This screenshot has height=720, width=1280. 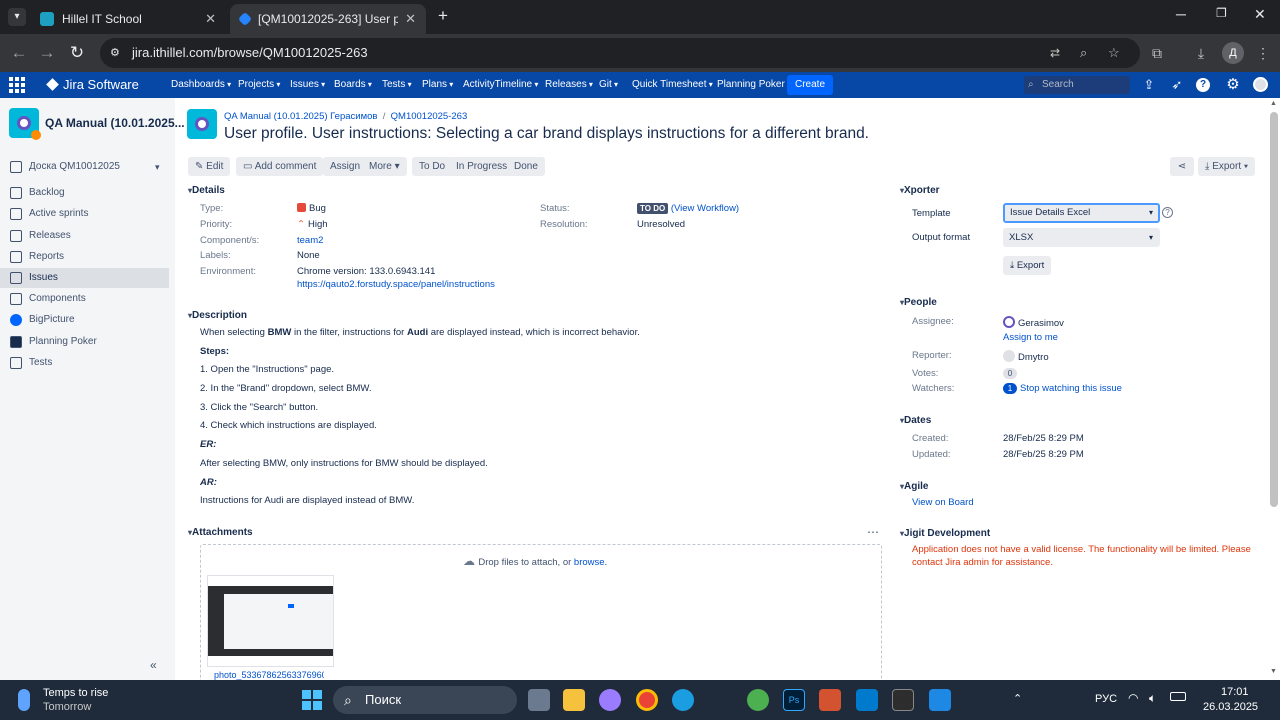 I want to click on utorrent-icon, so click(x=758, y=700).